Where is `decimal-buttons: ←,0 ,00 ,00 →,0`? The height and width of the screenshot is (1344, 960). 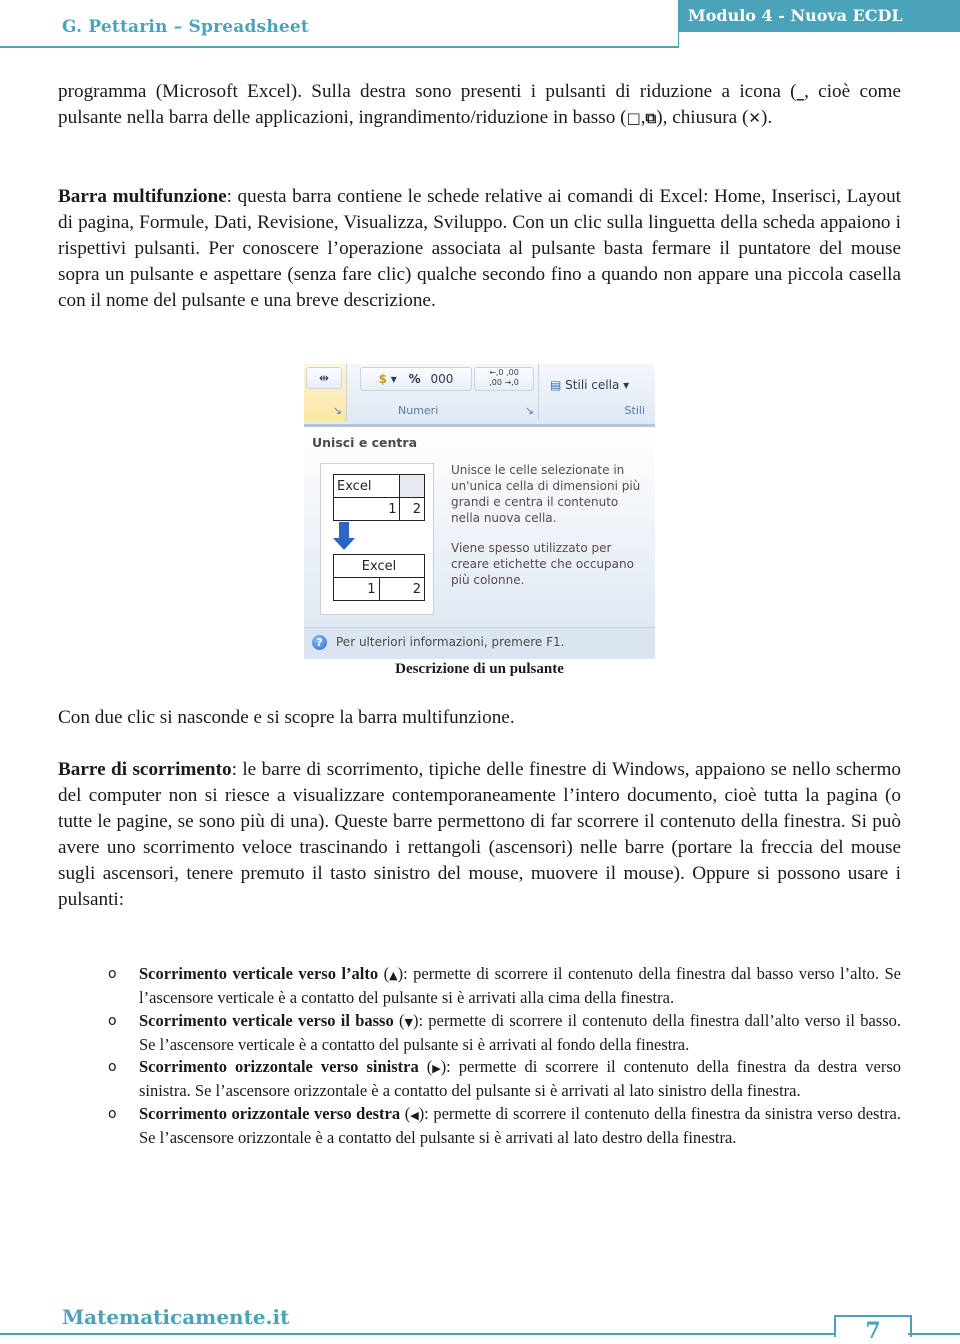
decimal-buttons: ←,0 ,00 ,00 →,0 is located at coordinates (504, 379).